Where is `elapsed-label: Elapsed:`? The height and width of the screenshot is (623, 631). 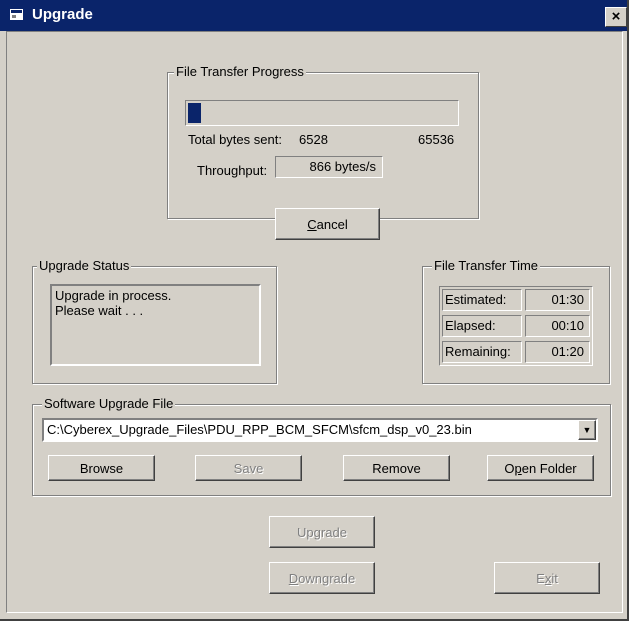
elapsed-label: Elapsed: is located at coordinates (482, 326).